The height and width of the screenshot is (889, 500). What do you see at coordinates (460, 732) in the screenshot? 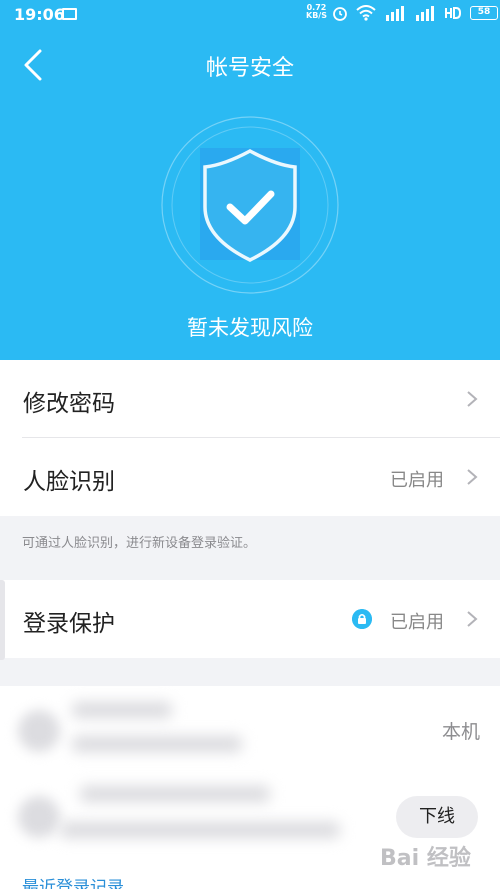
I see `current-device-label: 本机` at bounding box center [460, 732].